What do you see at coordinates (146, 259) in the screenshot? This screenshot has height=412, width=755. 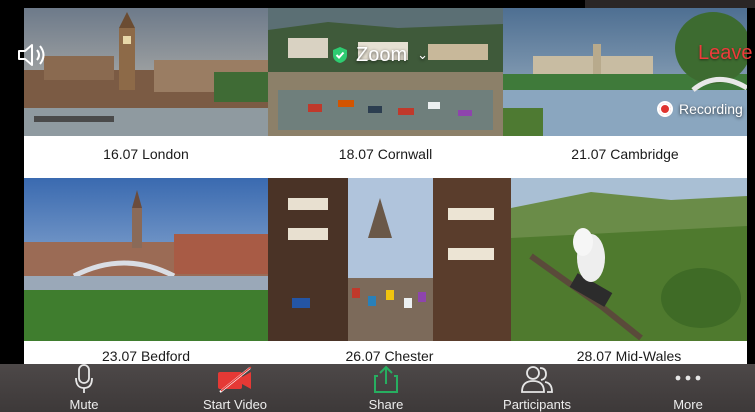 I see `bedford-photo` at bounding box center [146, 259].